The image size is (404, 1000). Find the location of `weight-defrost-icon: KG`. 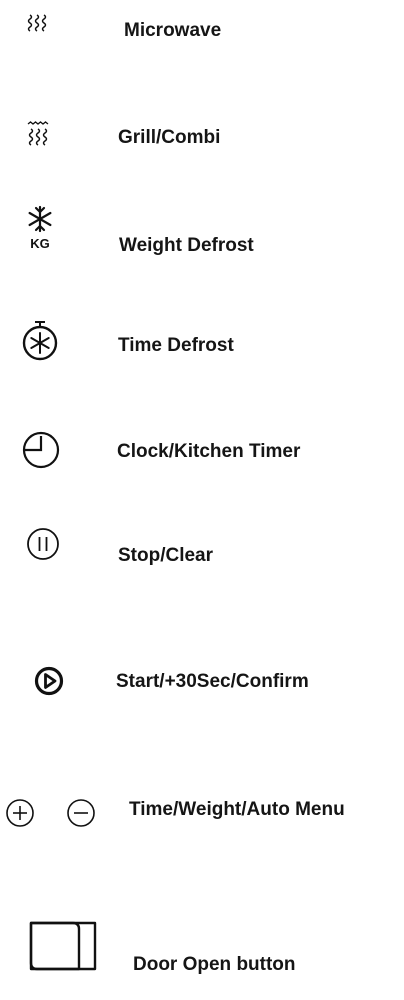

weight-defrost-icon: KG is located at coordinates (40, 228).